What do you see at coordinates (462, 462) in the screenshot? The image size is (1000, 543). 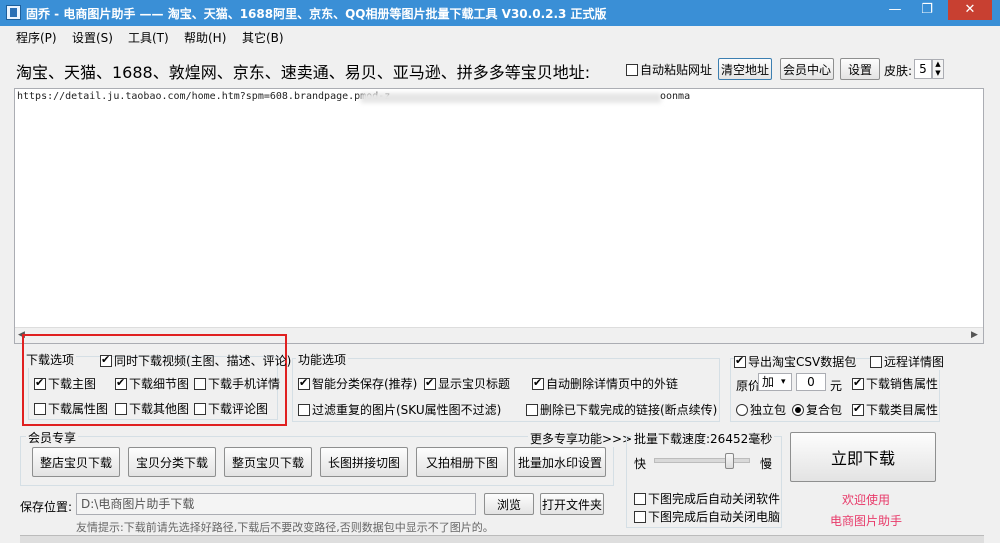 I see `youpai-album-button: 又拍相册下图` at bounding box center [462, 462].